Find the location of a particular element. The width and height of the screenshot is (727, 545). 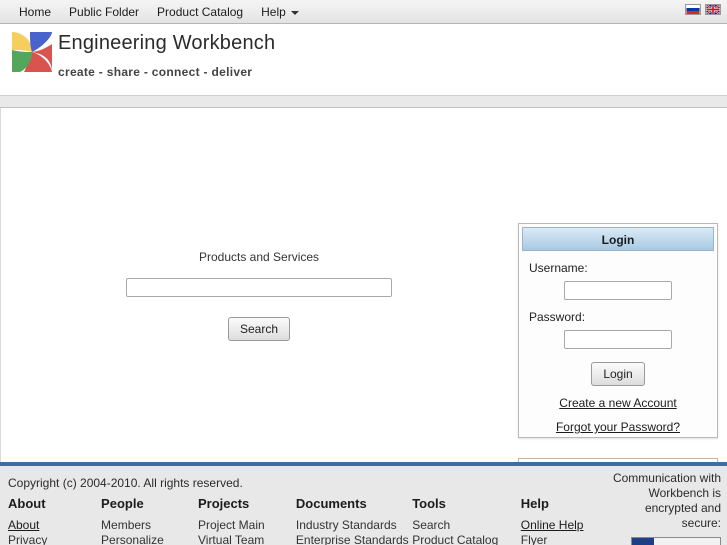

footer-column-projects: Projects Project Main Virtual Team is located at coordinates (247, 520).